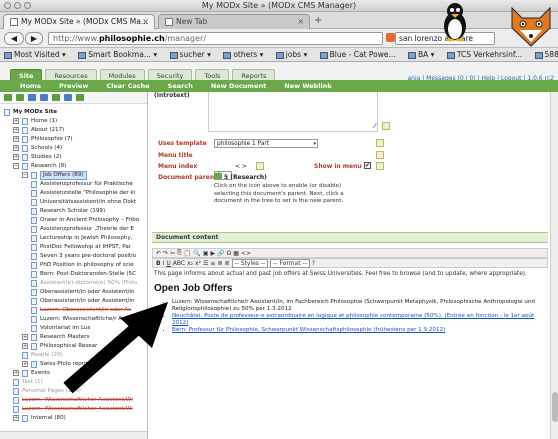  What do you see at coordinates (73, 211) in the screenshot?
I see `tree-node: Research Scholar (199)` at bounding box center [73, 211].